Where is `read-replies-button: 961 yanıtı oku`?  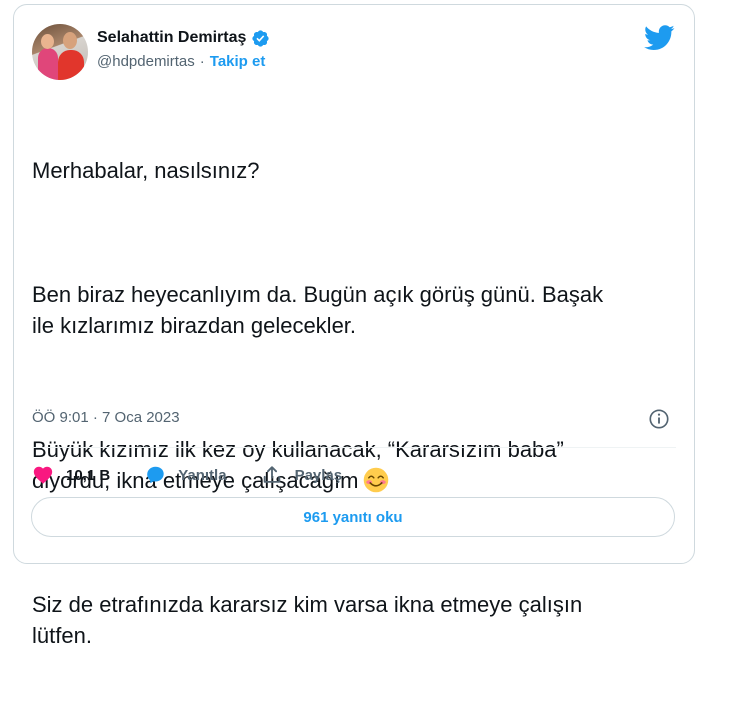
read-replies-button: 961 yanıtı oku is located at coordinates (353, 517).